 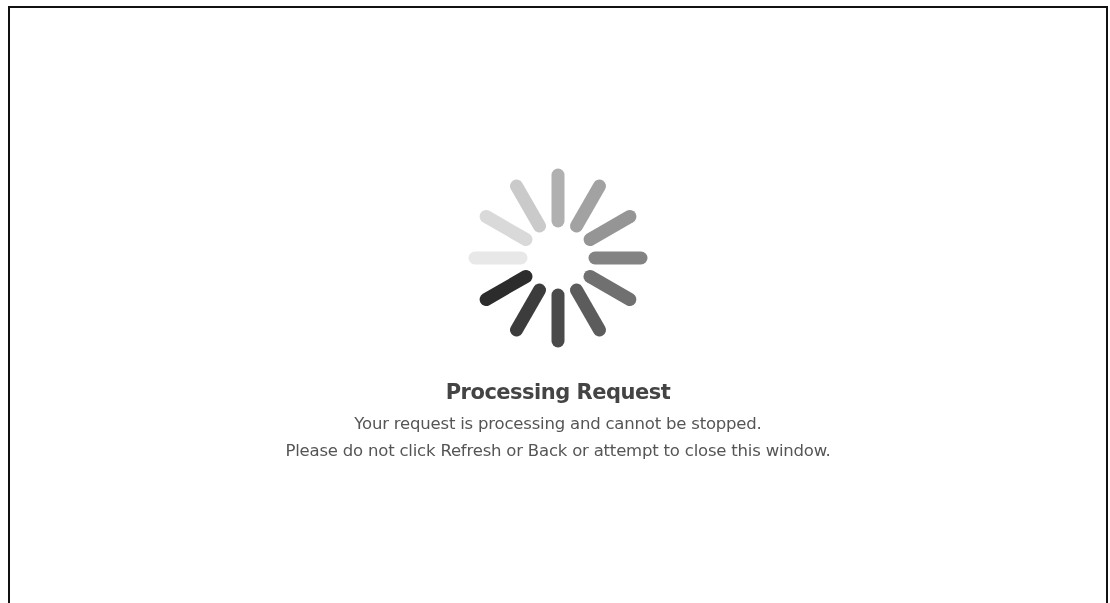 I want to click on message-text: Your request is processing and cannot be stopped., so click(x=558, y=423).